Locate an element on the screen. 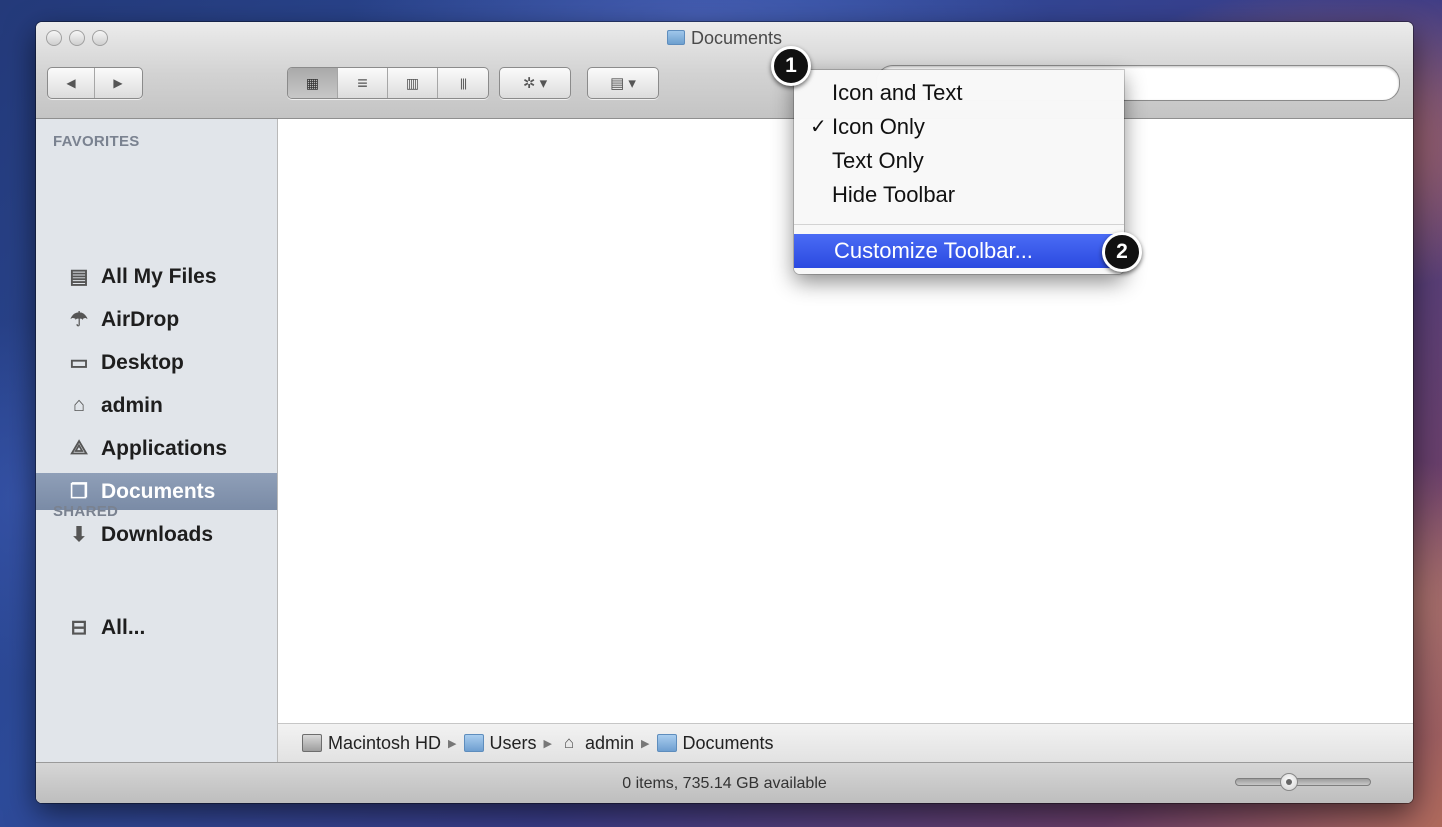 The image size is (1442, 827). sidebar-item-label: Documents is located at coordinates (158, 491).